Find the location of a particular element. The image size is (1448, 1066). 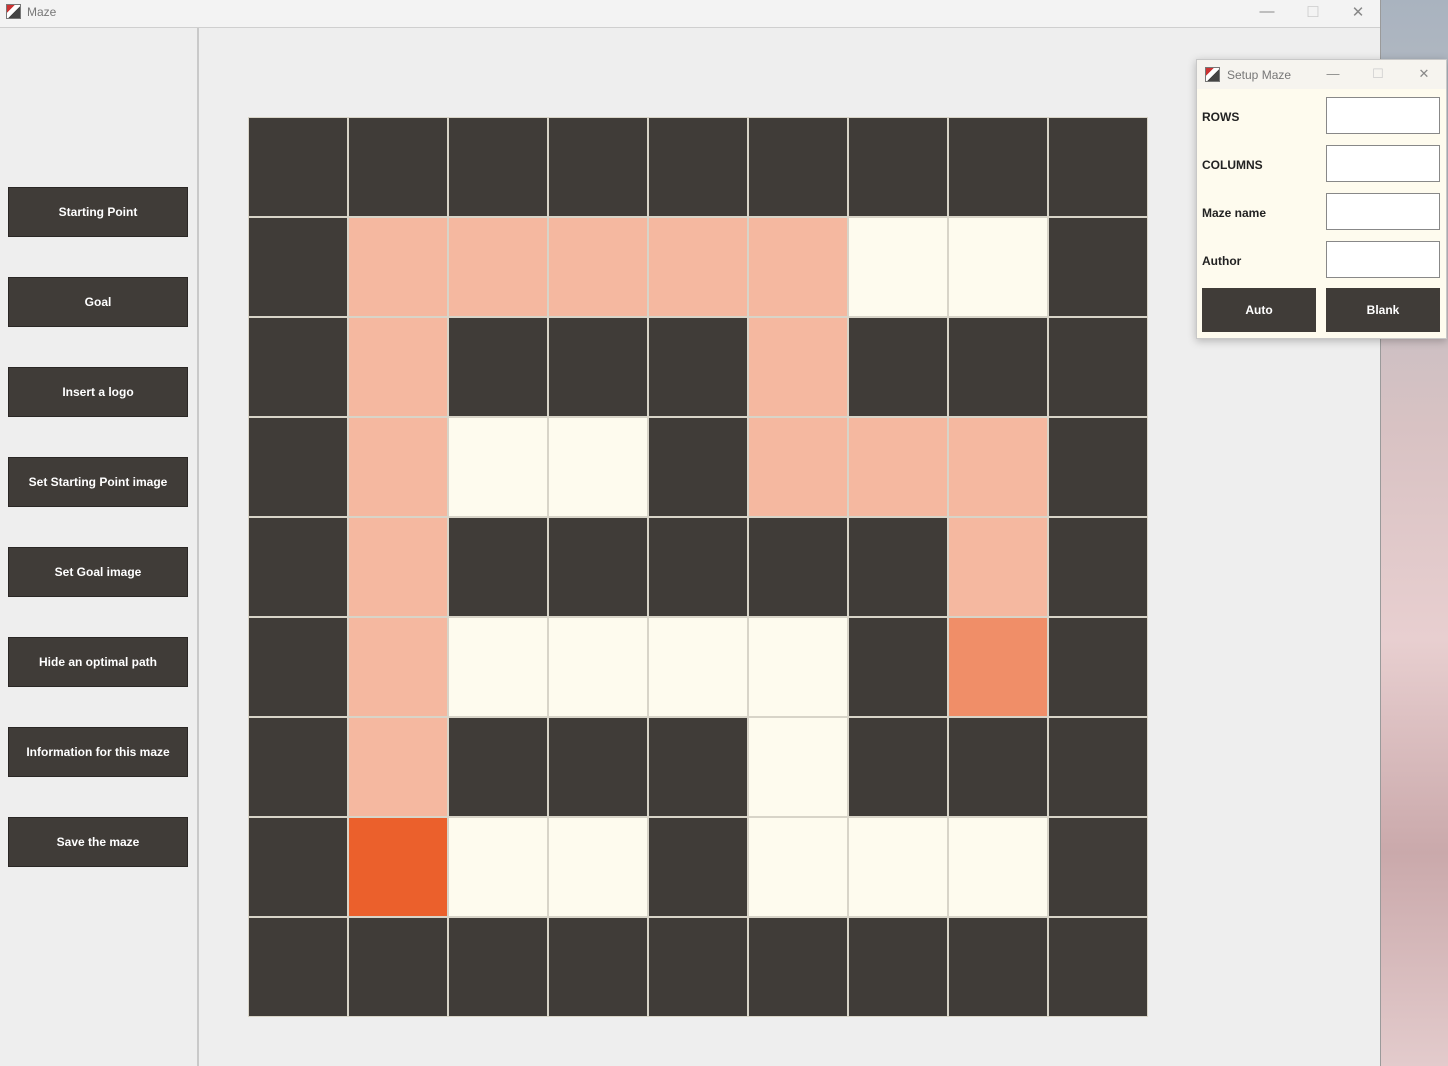

hide-optimal-path-button: Hide an optimal path is located at coordinates (98, 662).